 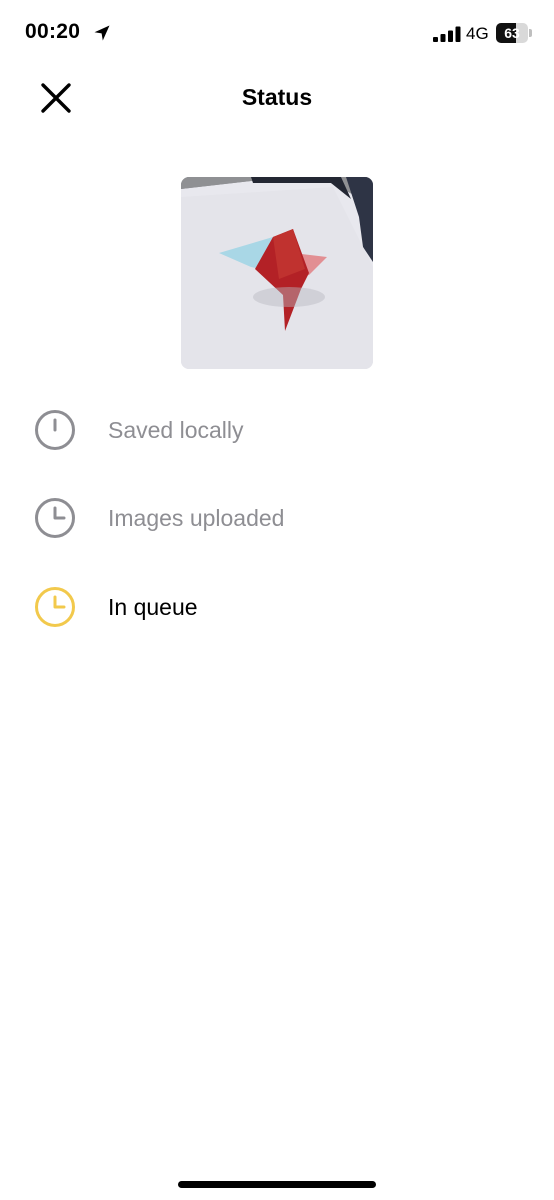 I want to click on status-step-images-uploaded: Images uploaded, so click(x=274, y=518).